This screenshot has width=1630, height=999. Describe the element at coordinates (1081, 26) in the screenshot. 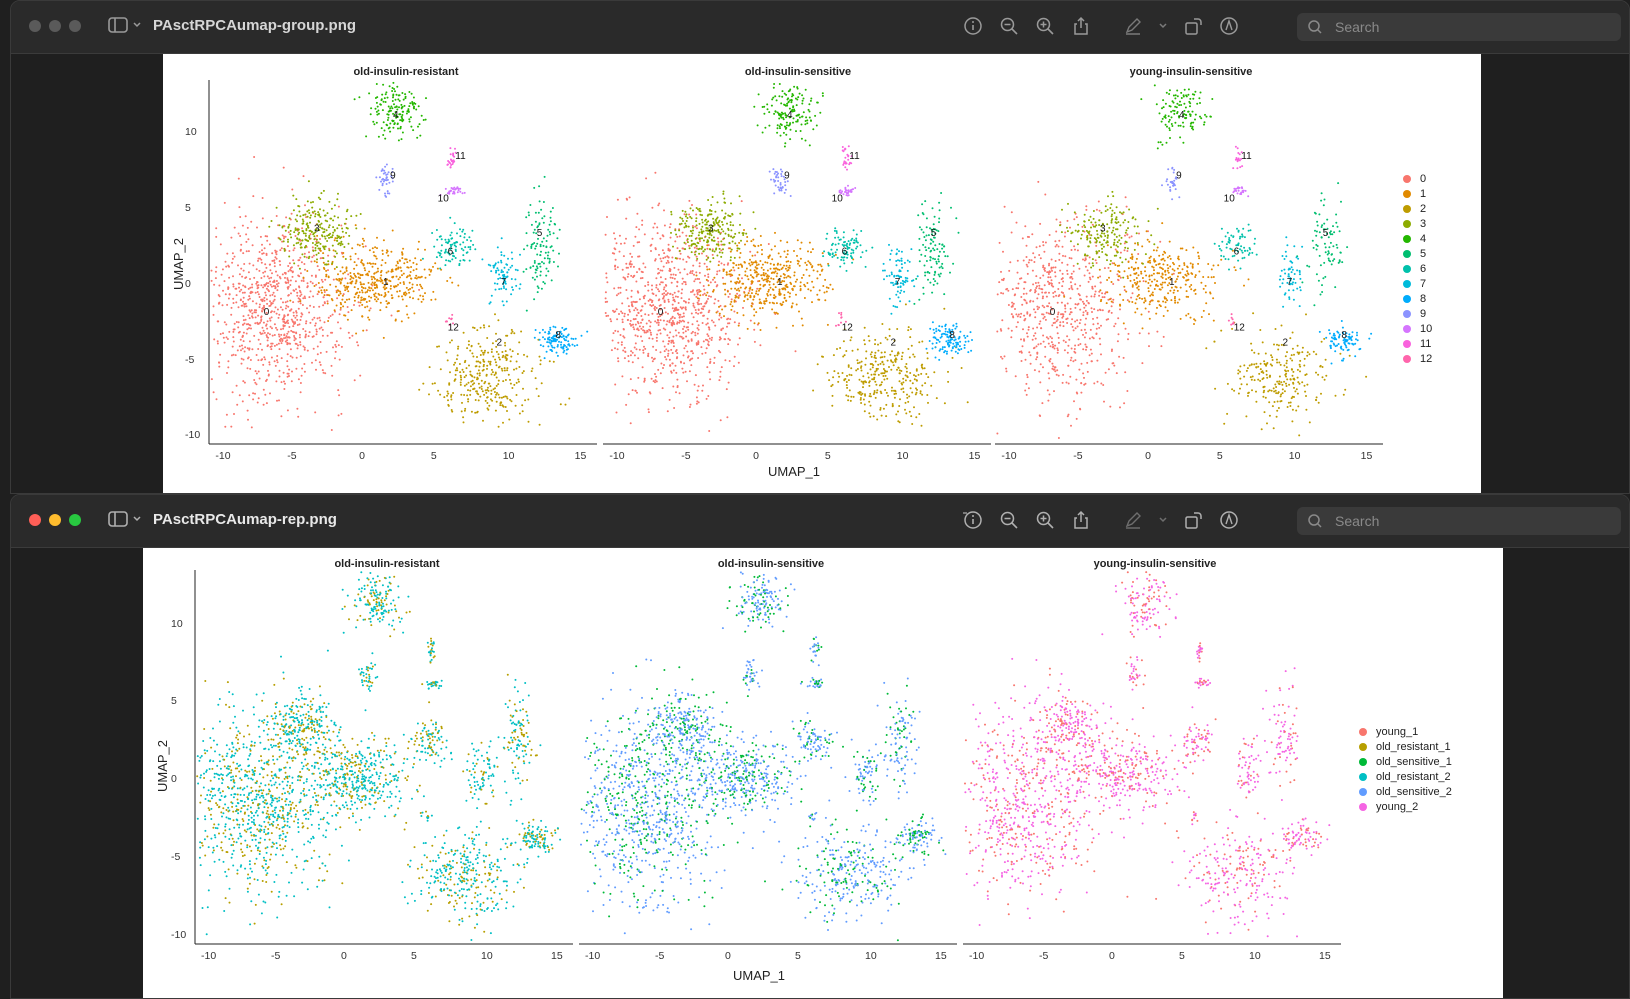

I see `share-button` at that location.